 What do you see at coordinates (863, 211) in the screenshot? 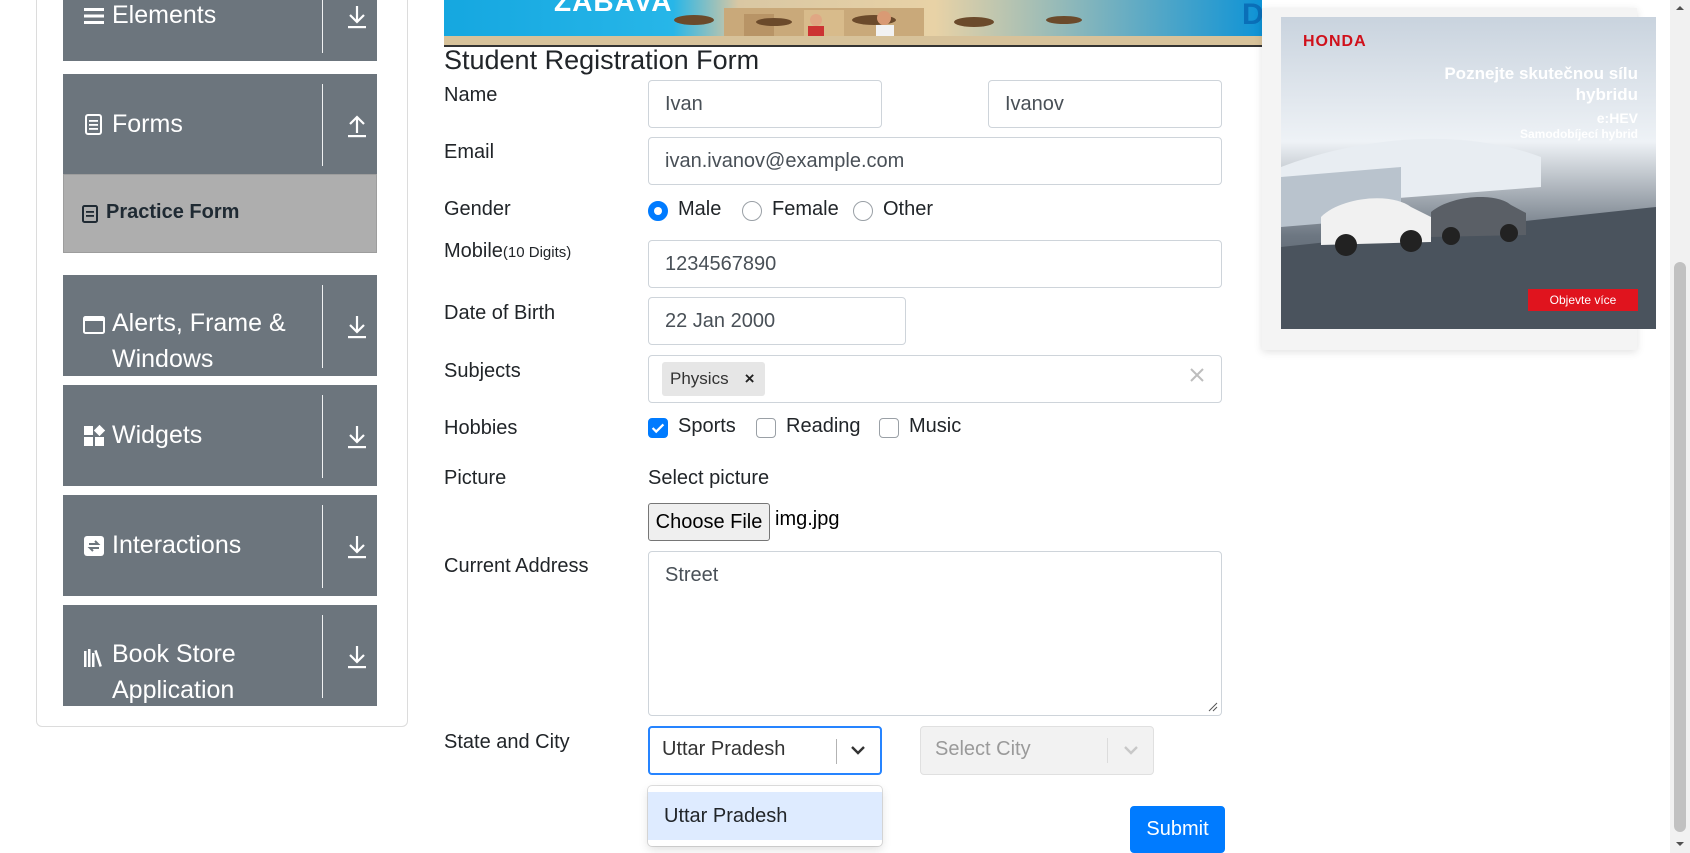
I see `gender-other-radio` at bounding box center [863, 211].